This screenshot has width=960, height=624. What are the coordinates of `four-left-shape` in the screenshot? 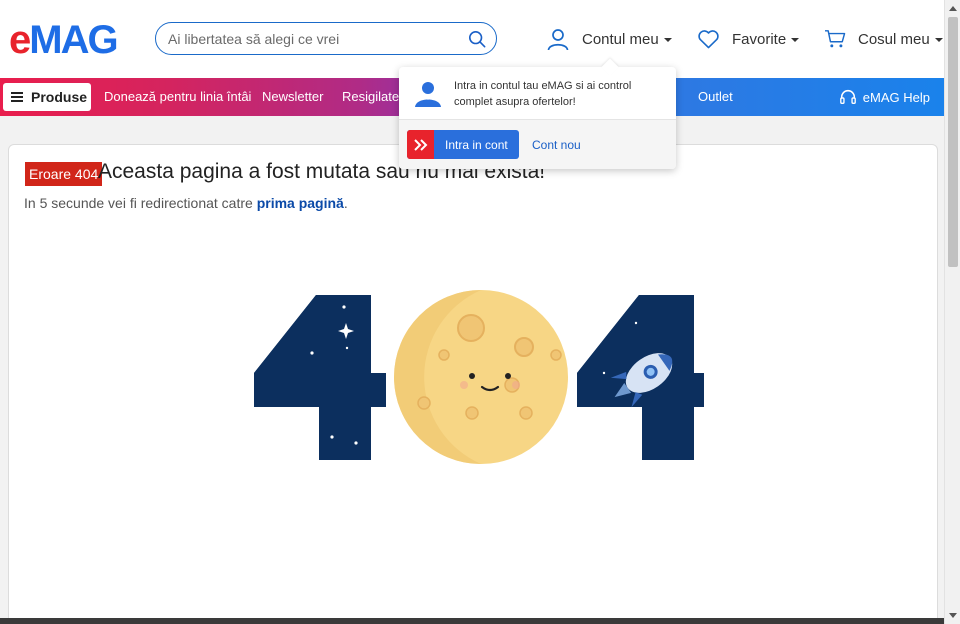 It's located at (320, 377).